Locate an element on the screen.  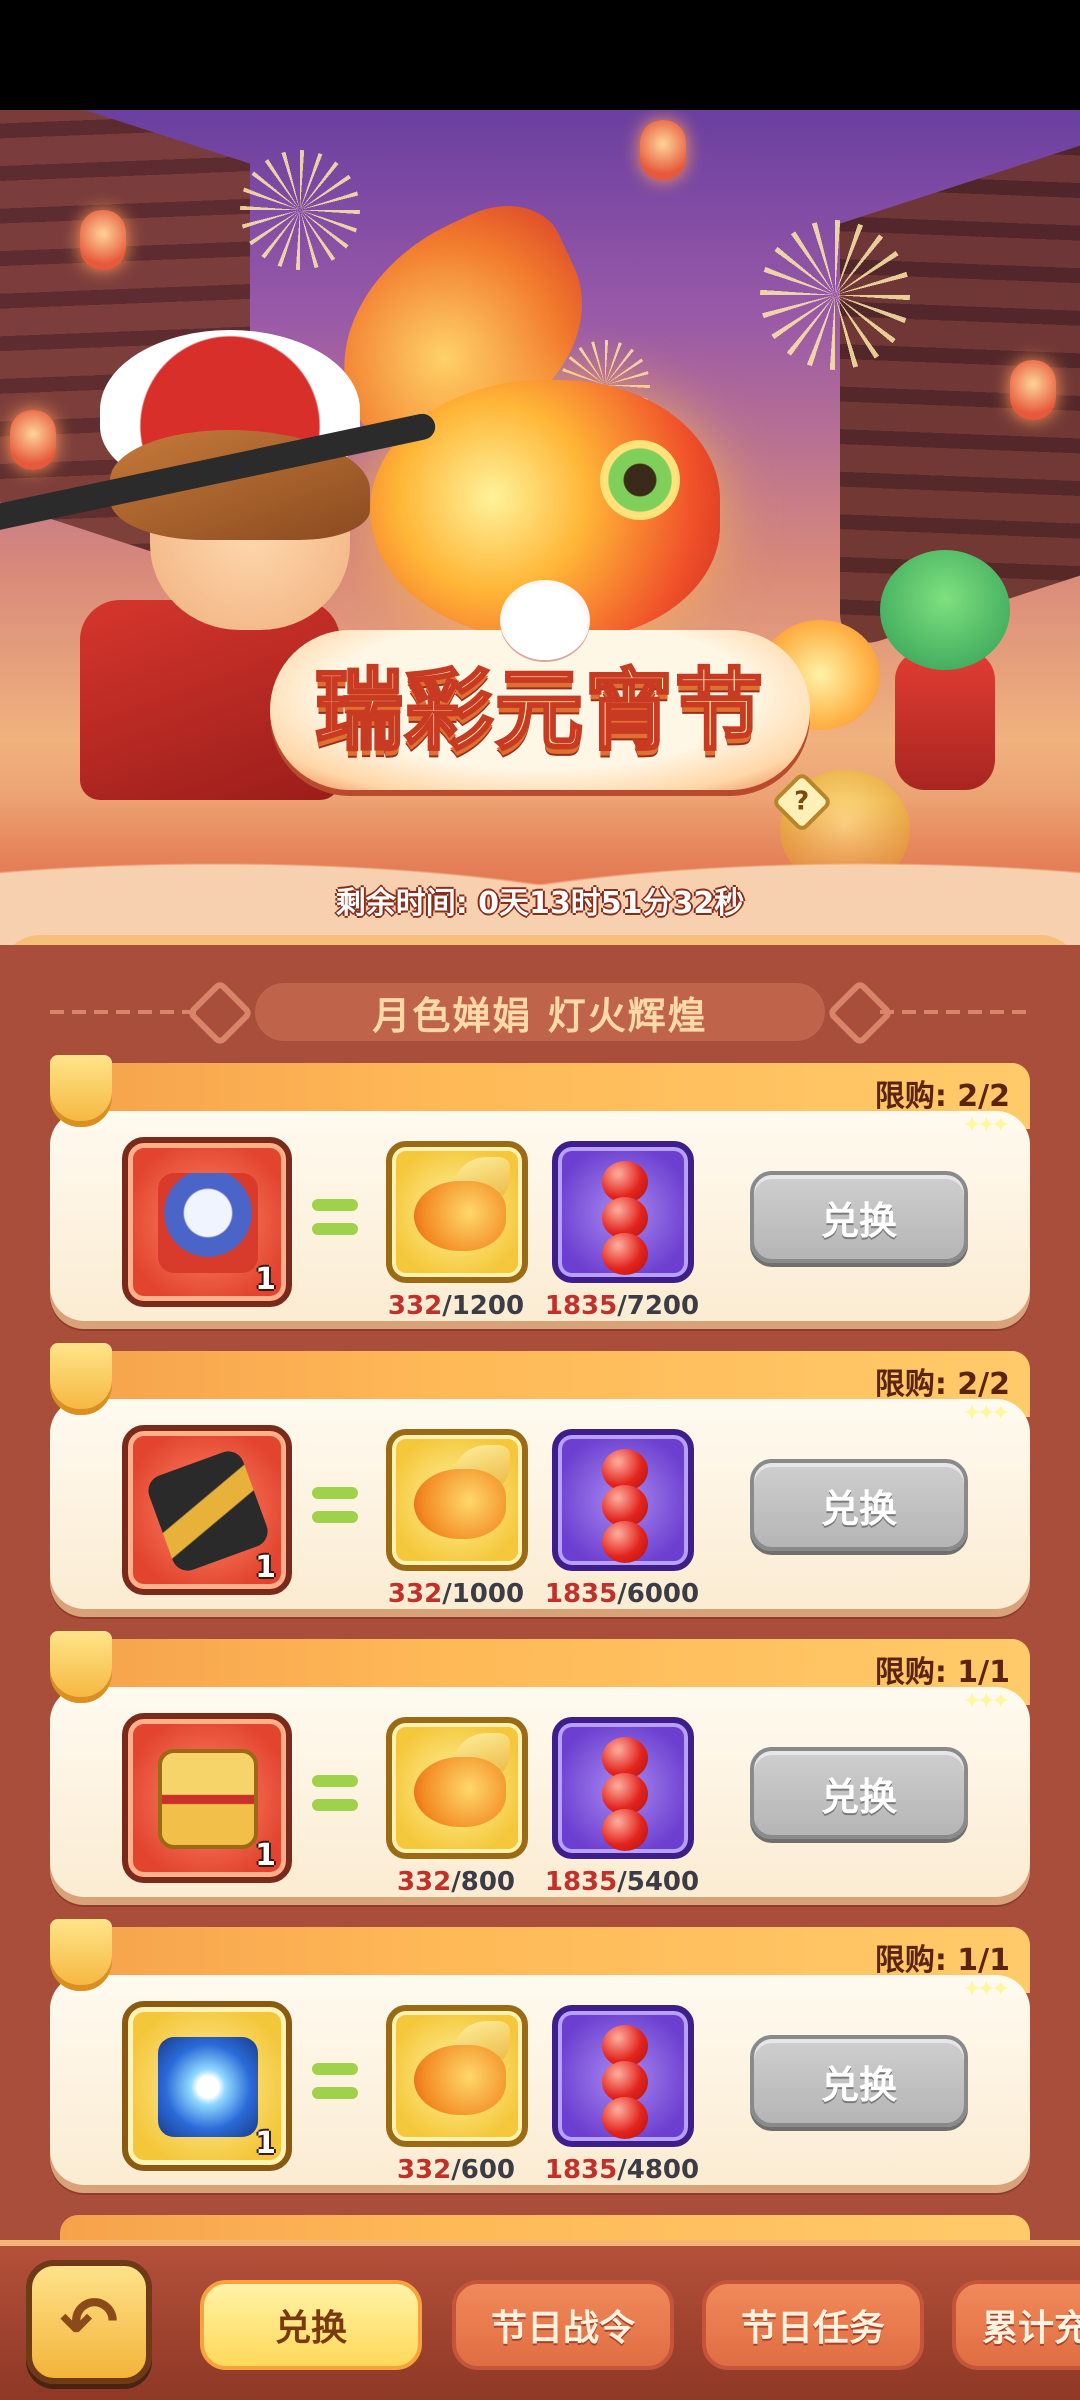
offer-card: 限购: 1/1 ✦✦✦ 1 332/800 1835/5400 兑换 is located at coordinates (545, 1767).